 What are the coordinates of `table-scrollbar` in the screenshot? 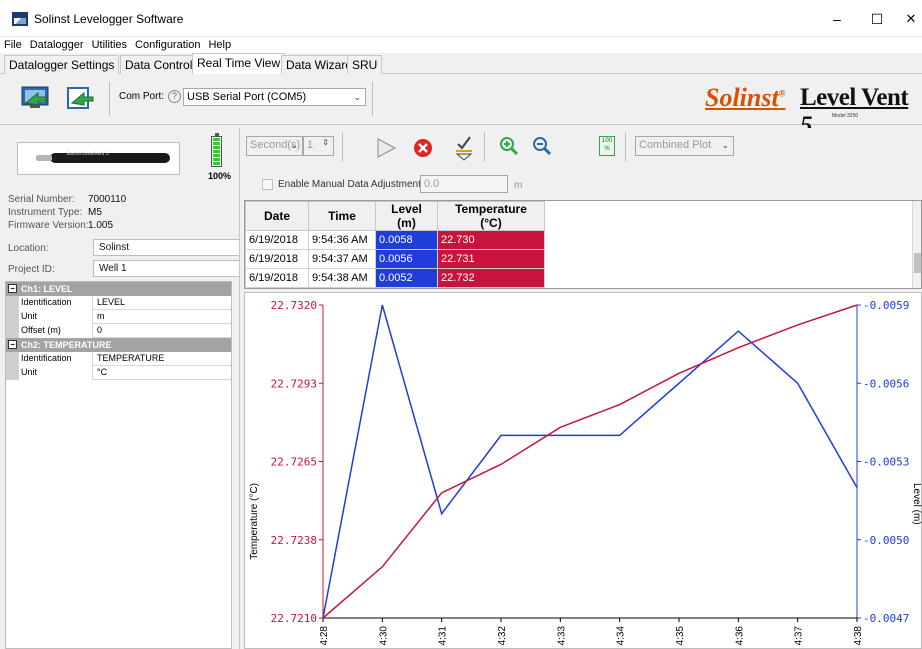 It's located at (916, 244).